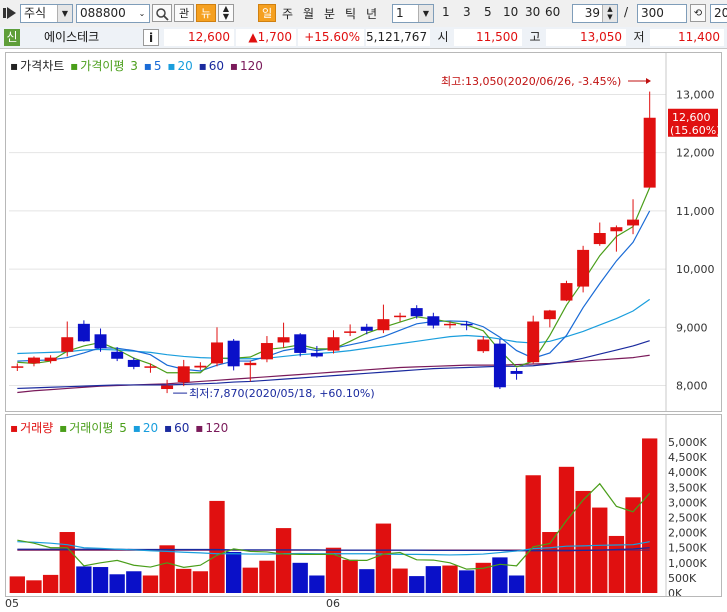 Image resolution: width=727 pixels, height=612 pixels. I want to click on low-label: 저, so click(639, 37).